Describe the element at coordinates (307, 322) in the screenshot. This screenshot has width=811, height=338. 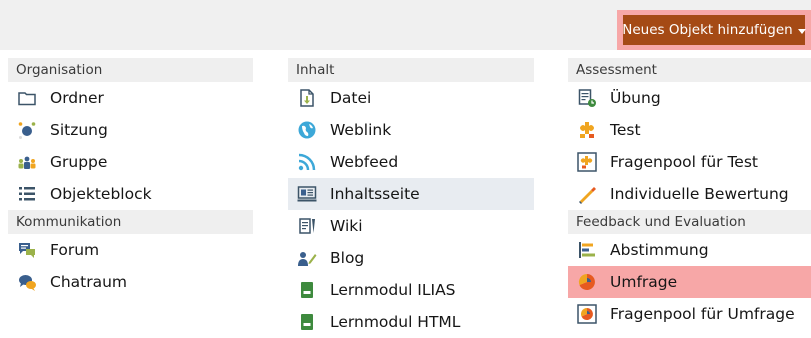
I see `learning-module-html-icon` at that location.